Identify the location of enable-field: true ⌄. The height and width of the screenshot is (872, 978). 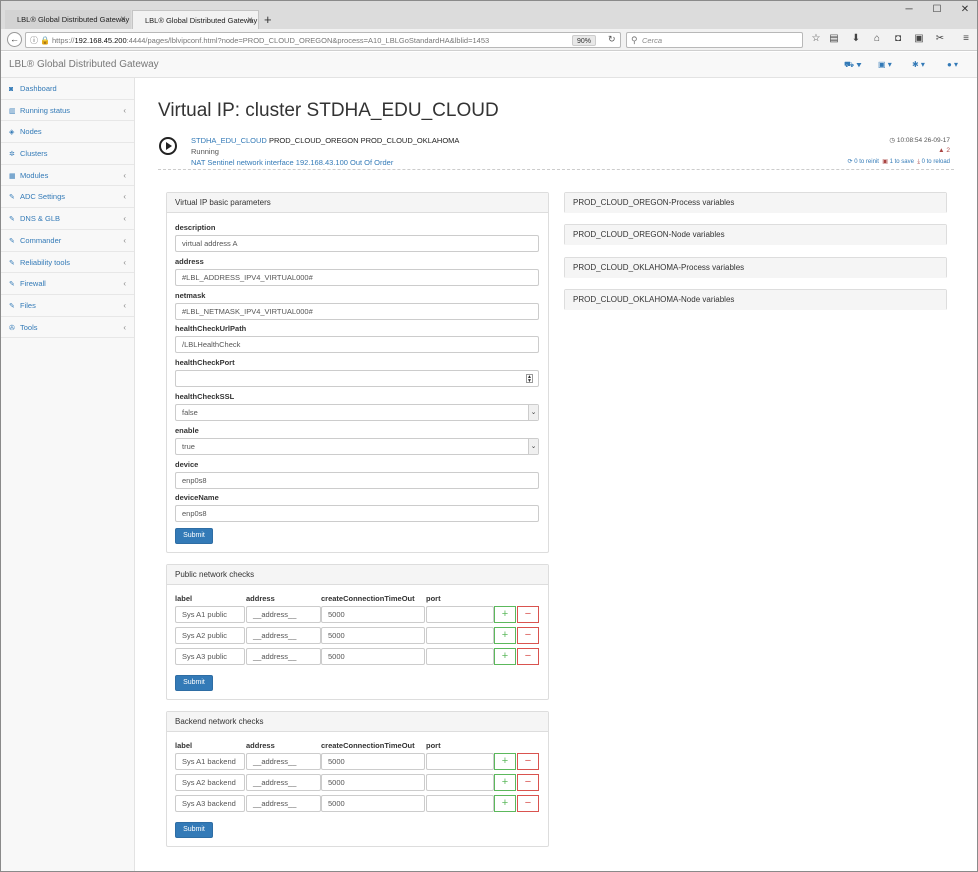
(357, 446).